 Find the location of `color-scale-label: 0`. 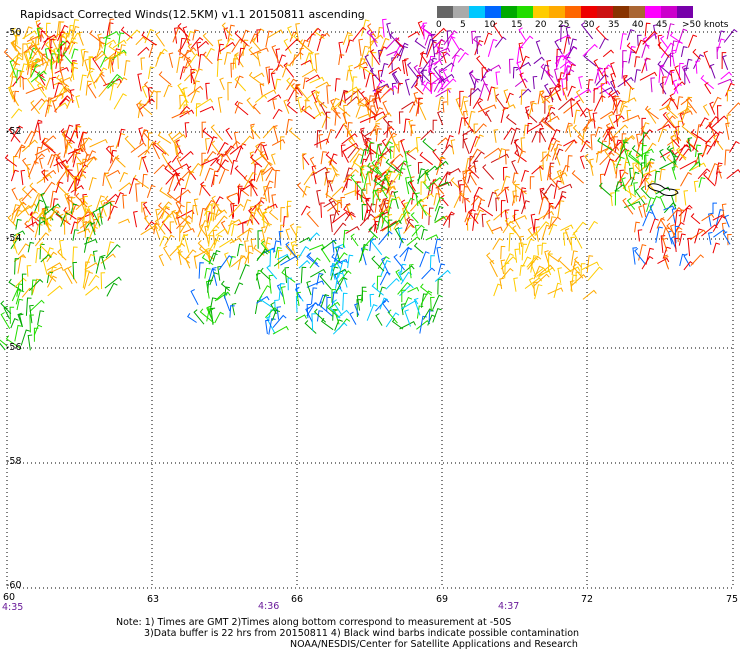

color-scale-label: 0 is located at coordinates (439, 25).